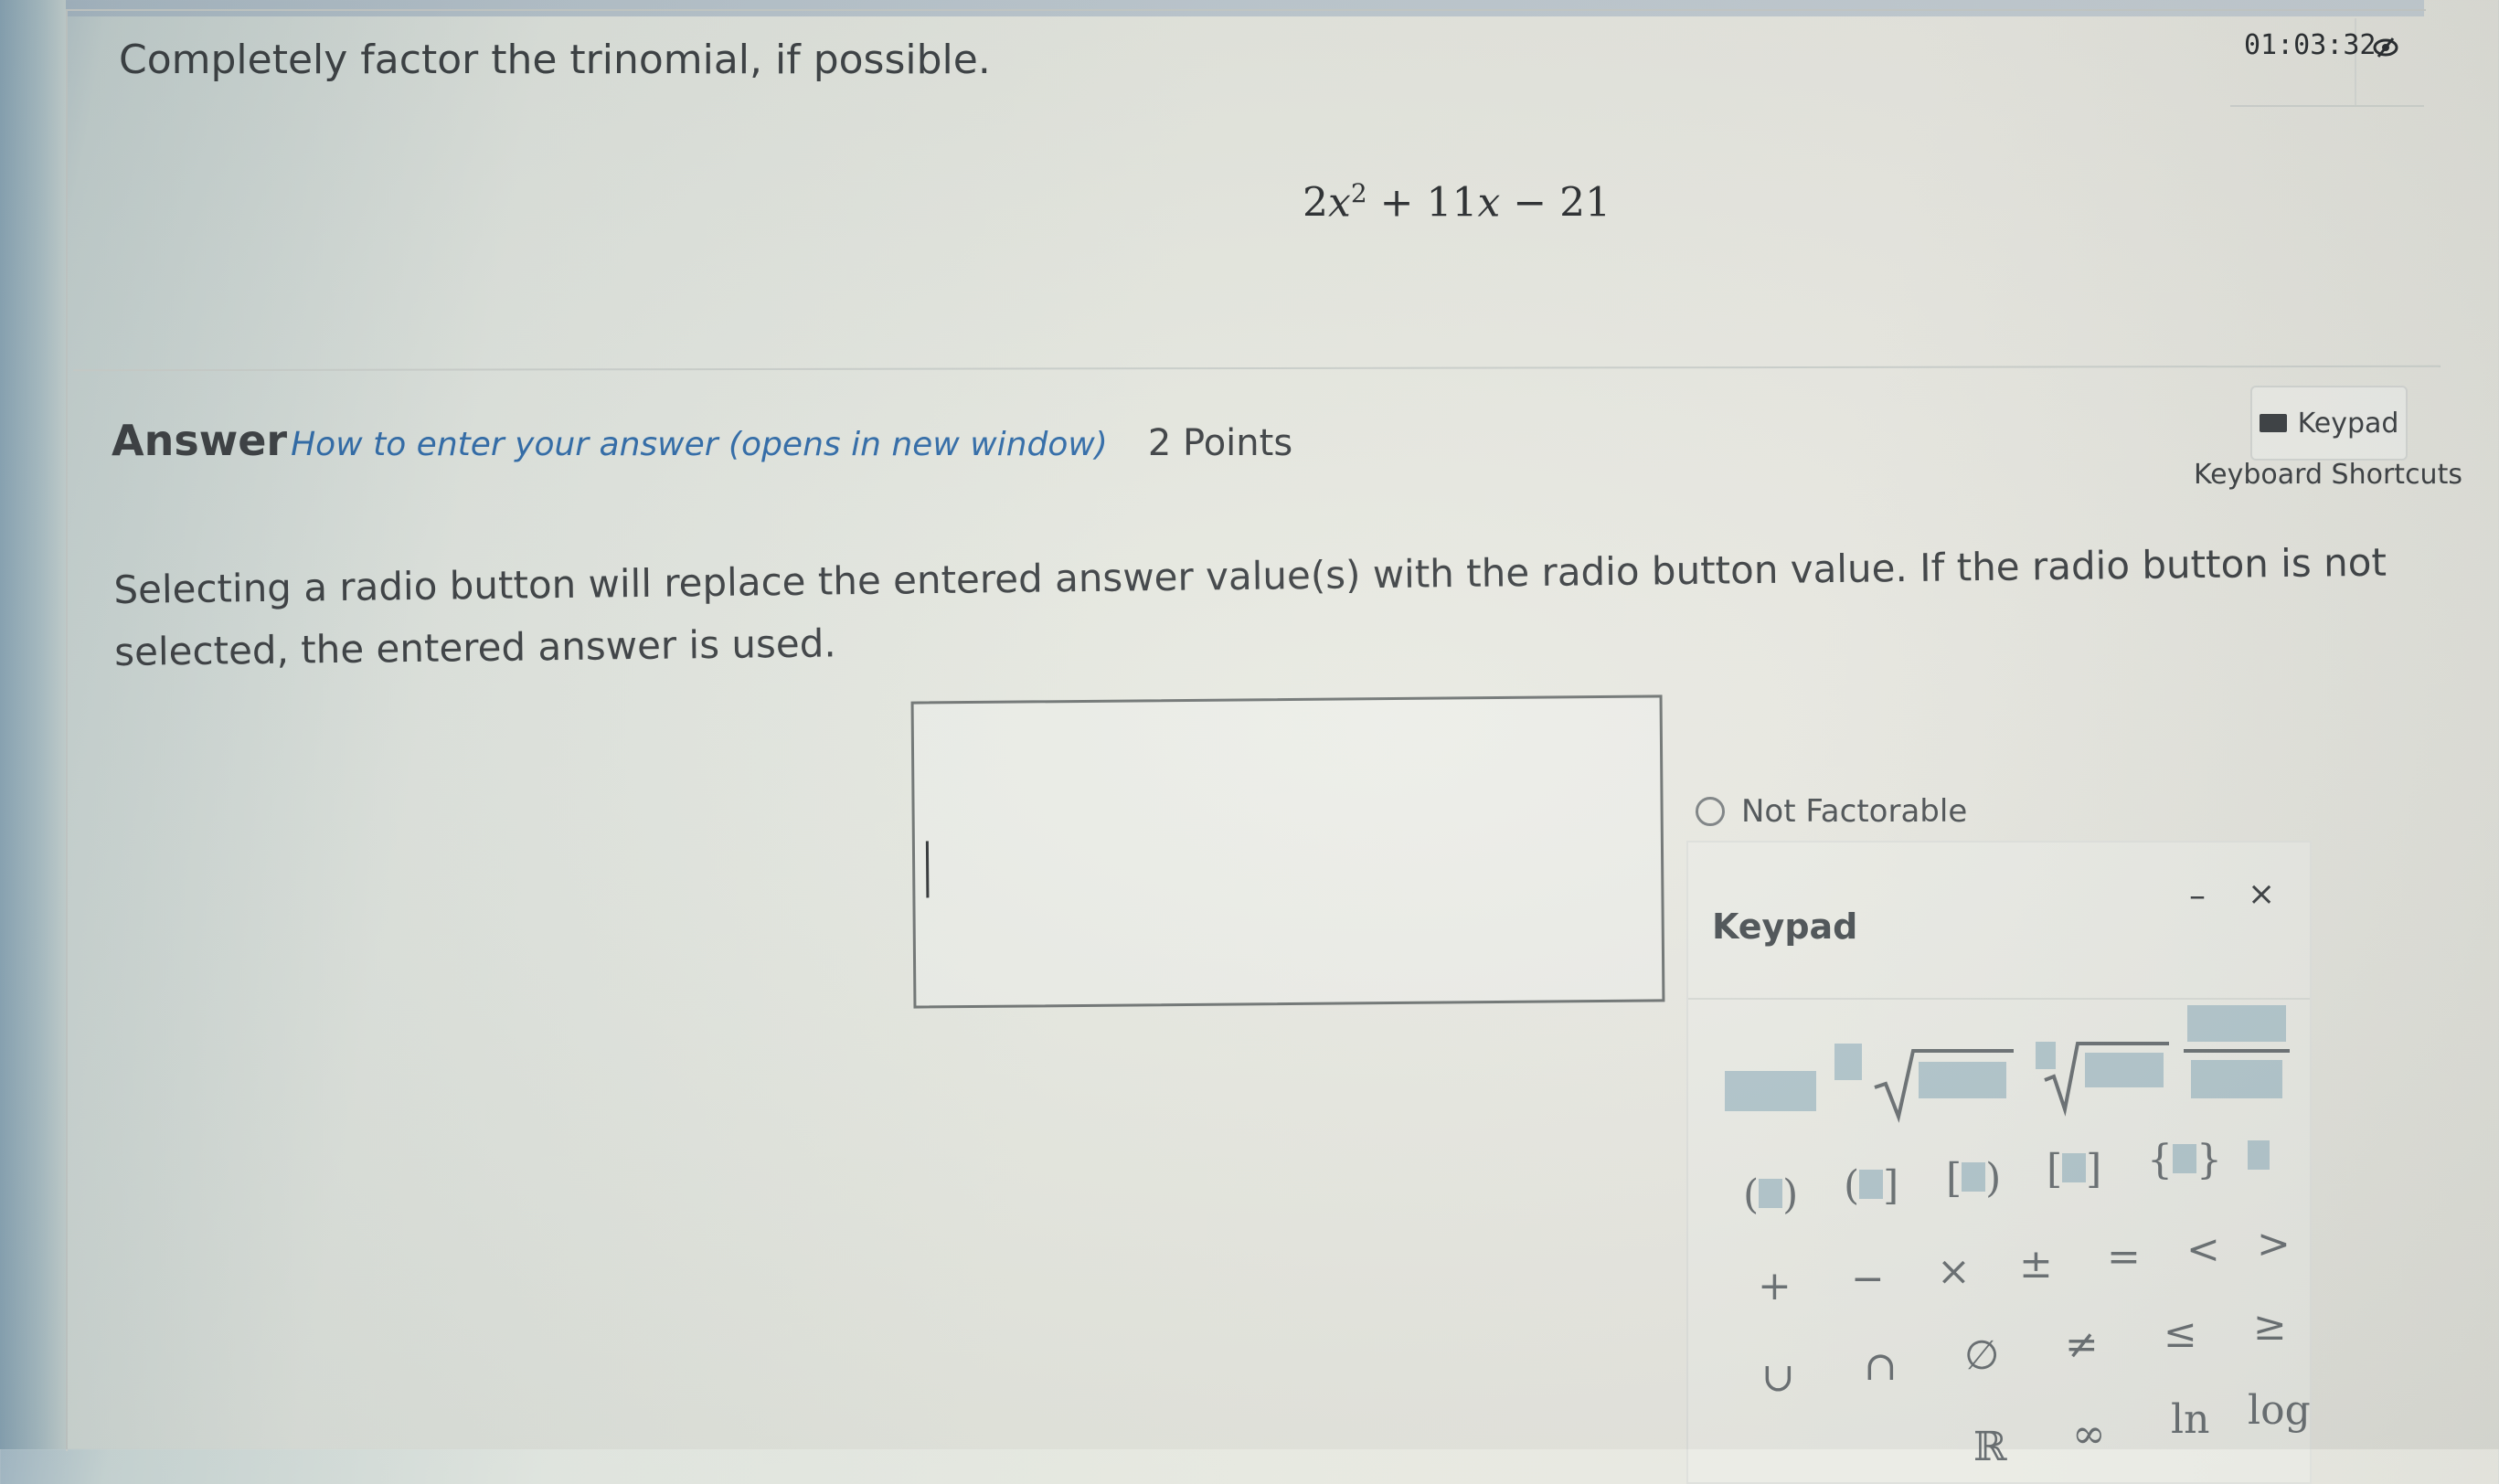  Describe the element at coordinates (2180, 1333) in the screenshot. I see `less-equal-key: ≤` at that location.